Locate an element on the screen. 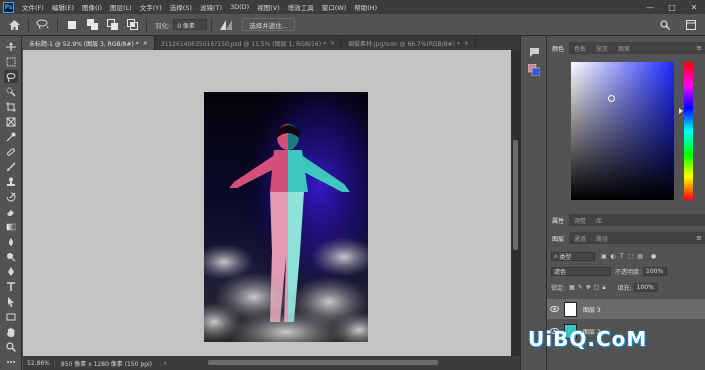 The image size is (705, 370). type-tool-icon is located at coordinates (11, 286).